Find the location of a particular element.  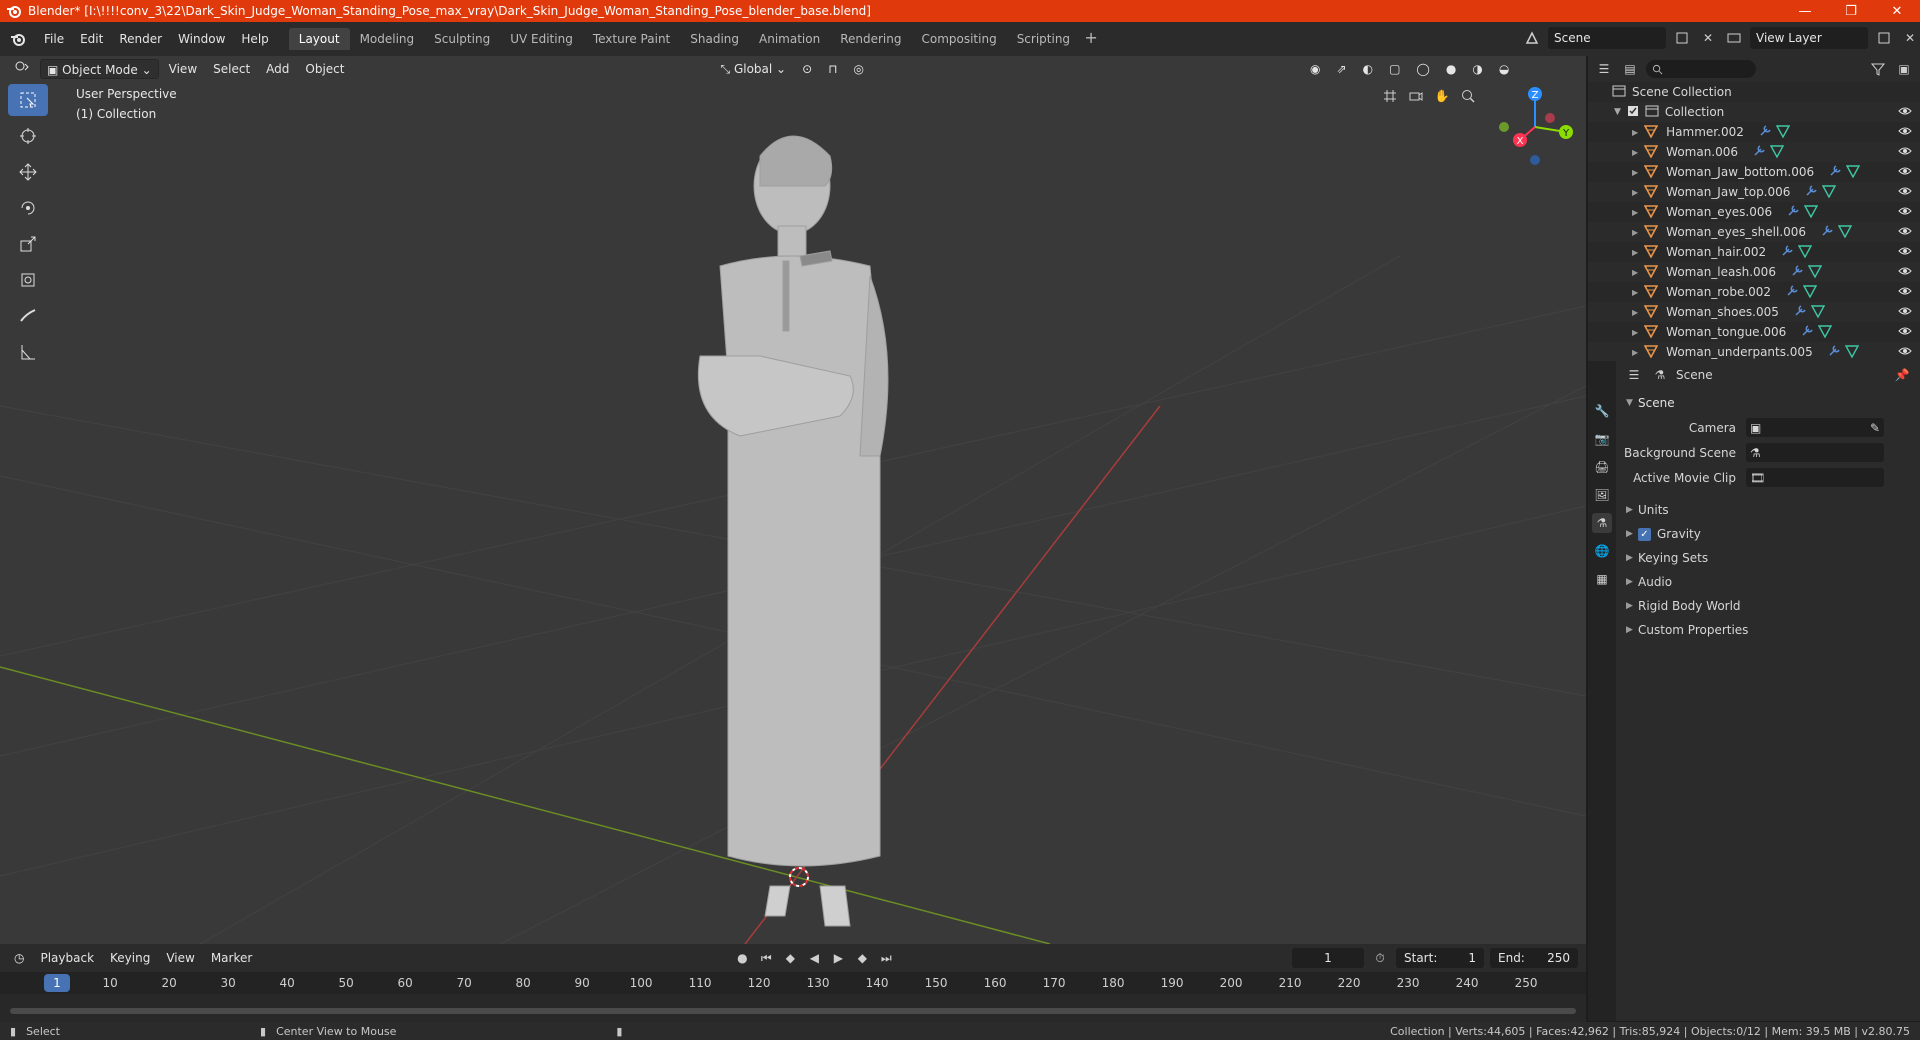

outliner-search-input is located at coordinates (1701, 69).